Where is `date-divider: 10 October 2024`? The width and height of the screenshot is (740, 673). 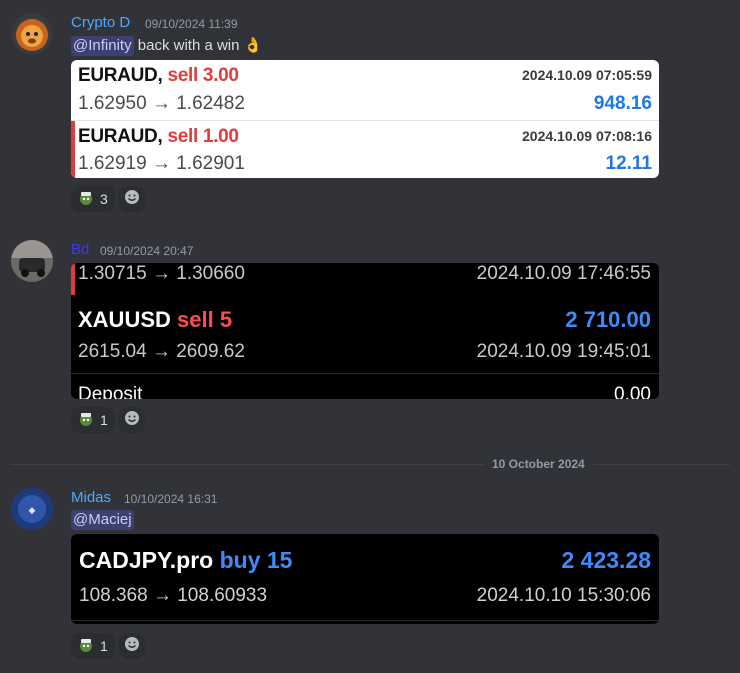
date-divider: 10 October 2024 is located at coordinates (538, 464).